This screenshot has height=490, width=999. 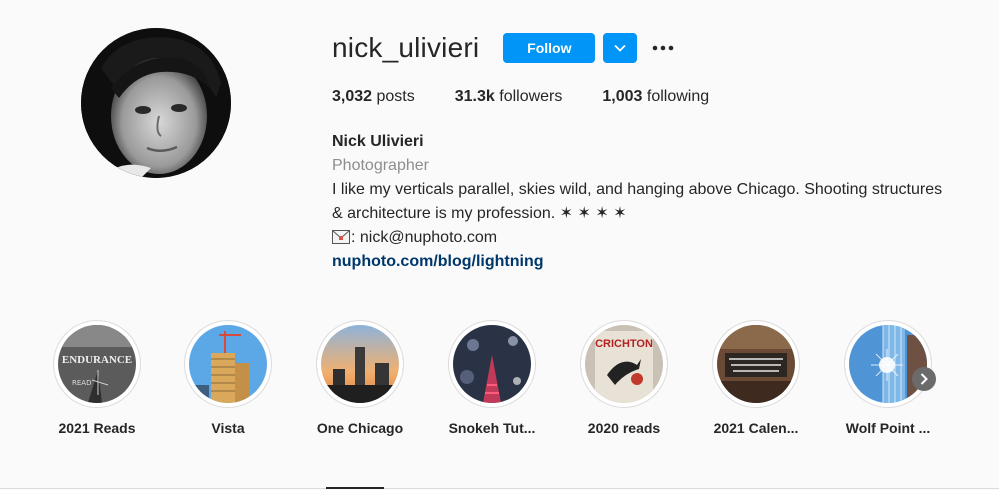 I want to click on chevron-right-icon, so click(x=924, y=379).